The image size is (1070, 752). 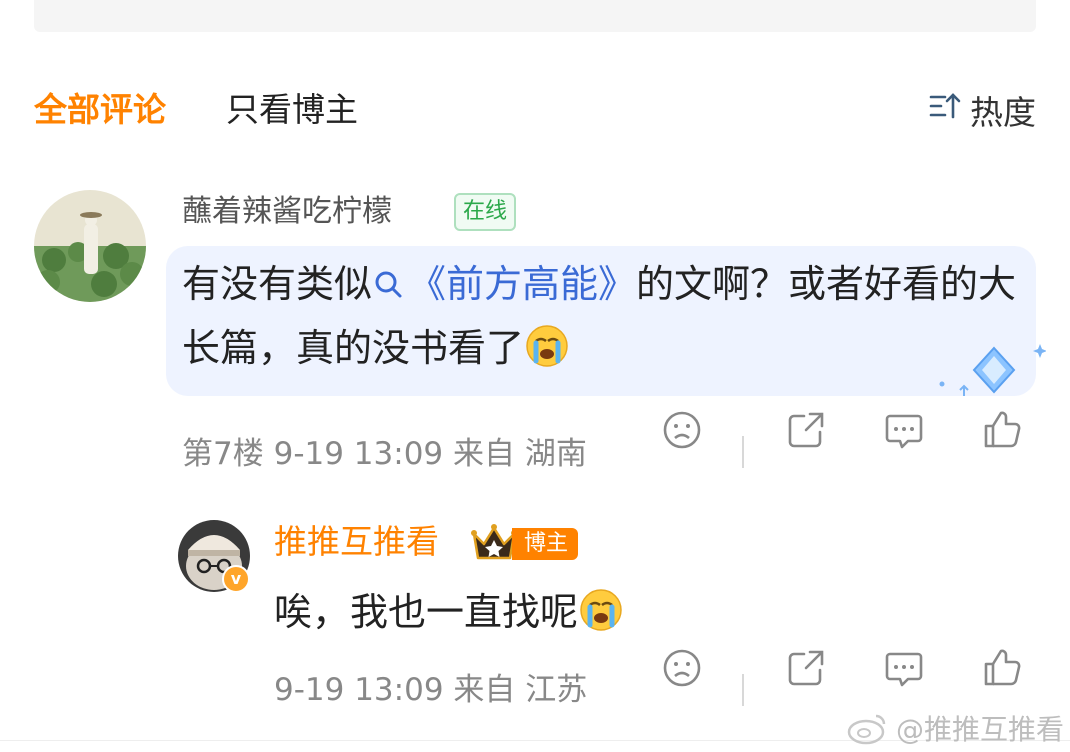 What do you see at coordinates (426, 612) in the screenshot?
I see `reply-text-body: 唉，我也一直找呢` at bounding box center [426, 612].